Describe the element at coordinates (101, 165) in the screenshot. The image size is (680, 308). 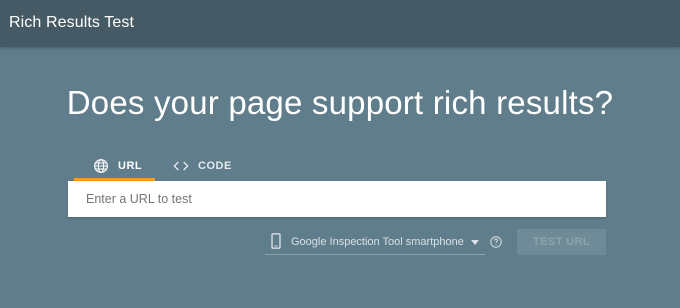
I see `globe-icon` at that location.